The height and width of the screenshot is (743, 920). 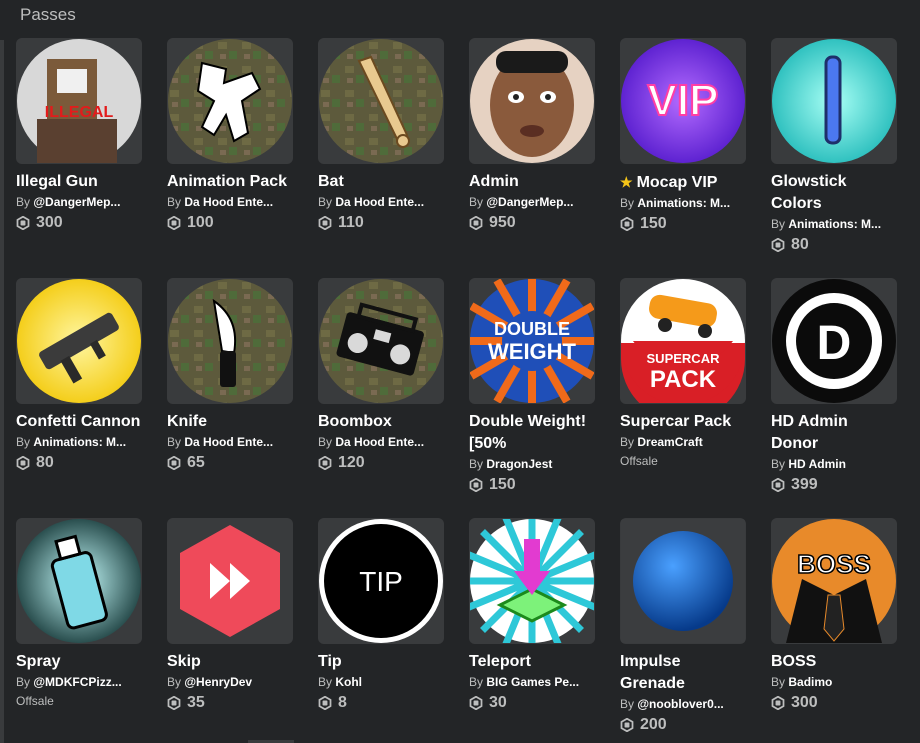 I want to click on confetti-cannon-thumbnail, so click(x=79, y=341).